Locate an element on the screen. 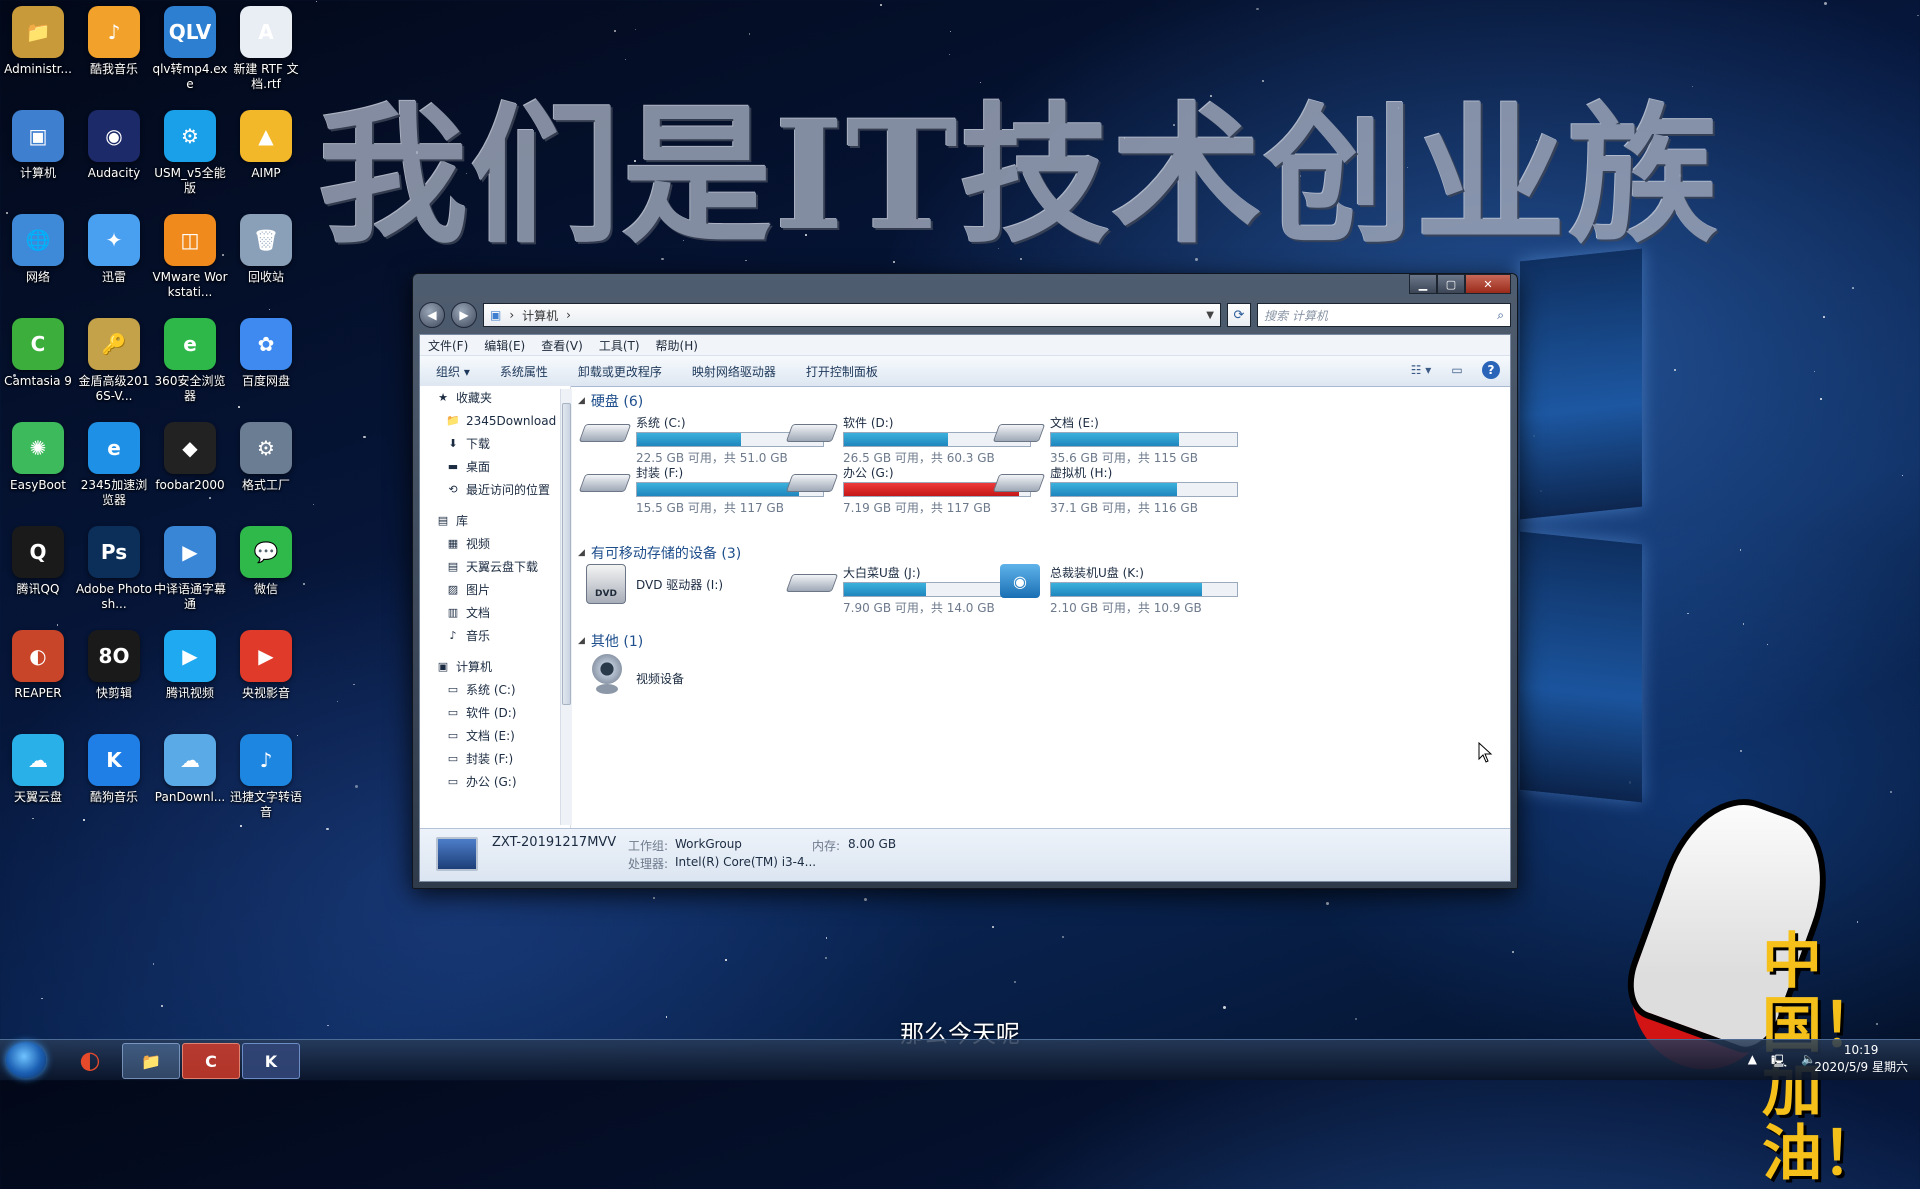 The width and height of the screenshot is (1920, 1189). network-icon: 🖳 is located at coordinates (1779, 1062).